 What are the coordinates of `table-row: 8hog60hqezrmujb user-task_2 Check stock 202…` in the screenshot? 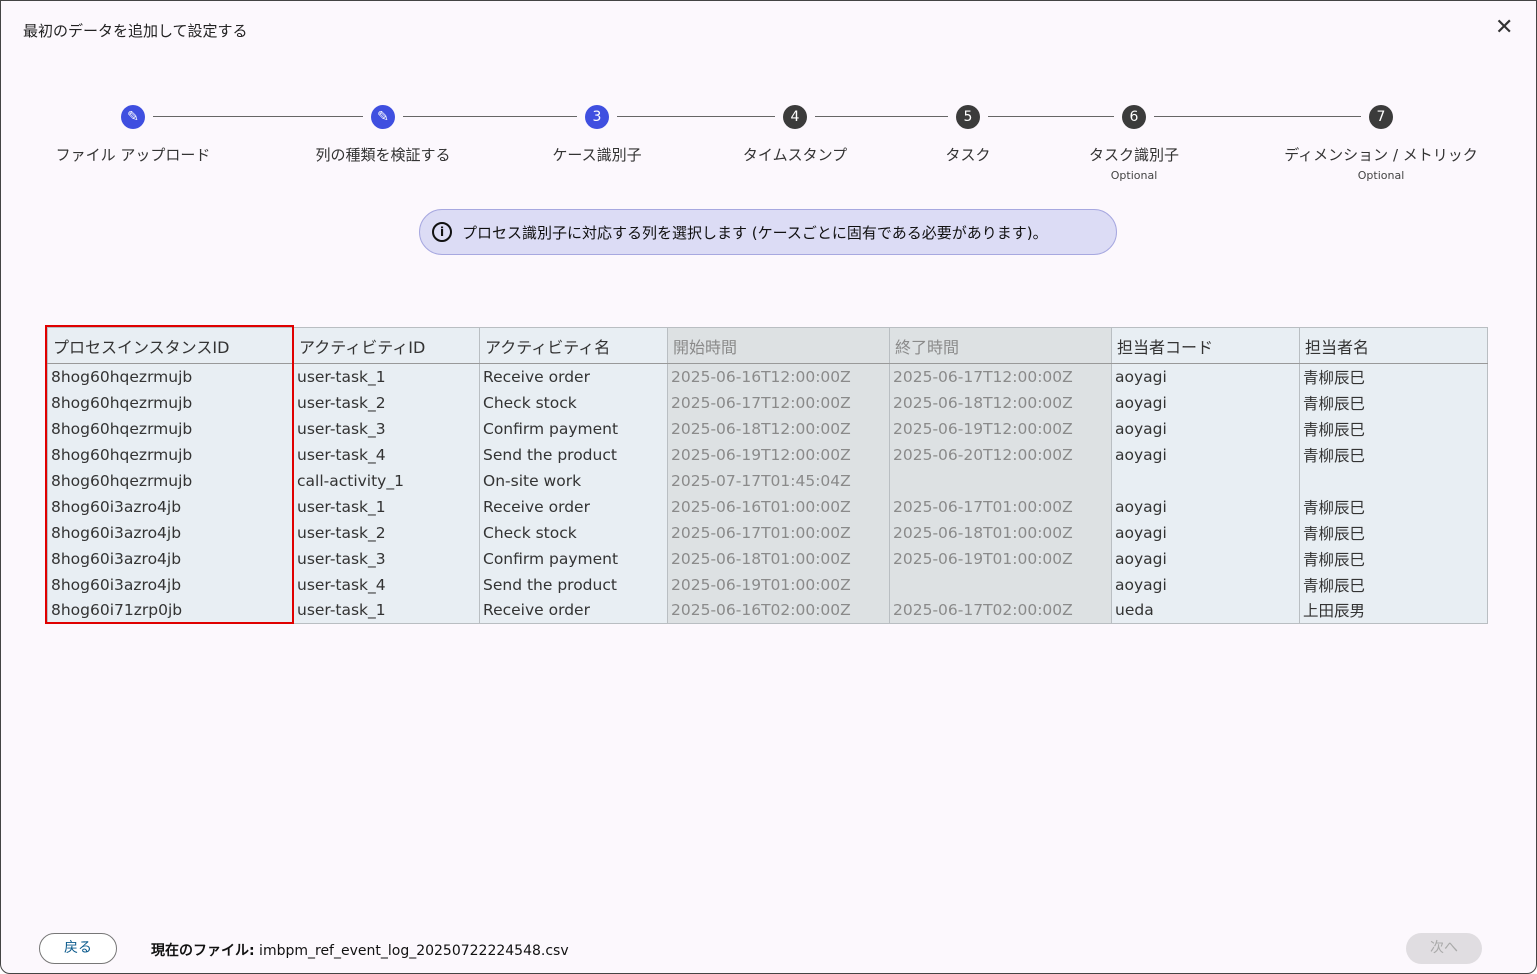 It's located at (767, 402).